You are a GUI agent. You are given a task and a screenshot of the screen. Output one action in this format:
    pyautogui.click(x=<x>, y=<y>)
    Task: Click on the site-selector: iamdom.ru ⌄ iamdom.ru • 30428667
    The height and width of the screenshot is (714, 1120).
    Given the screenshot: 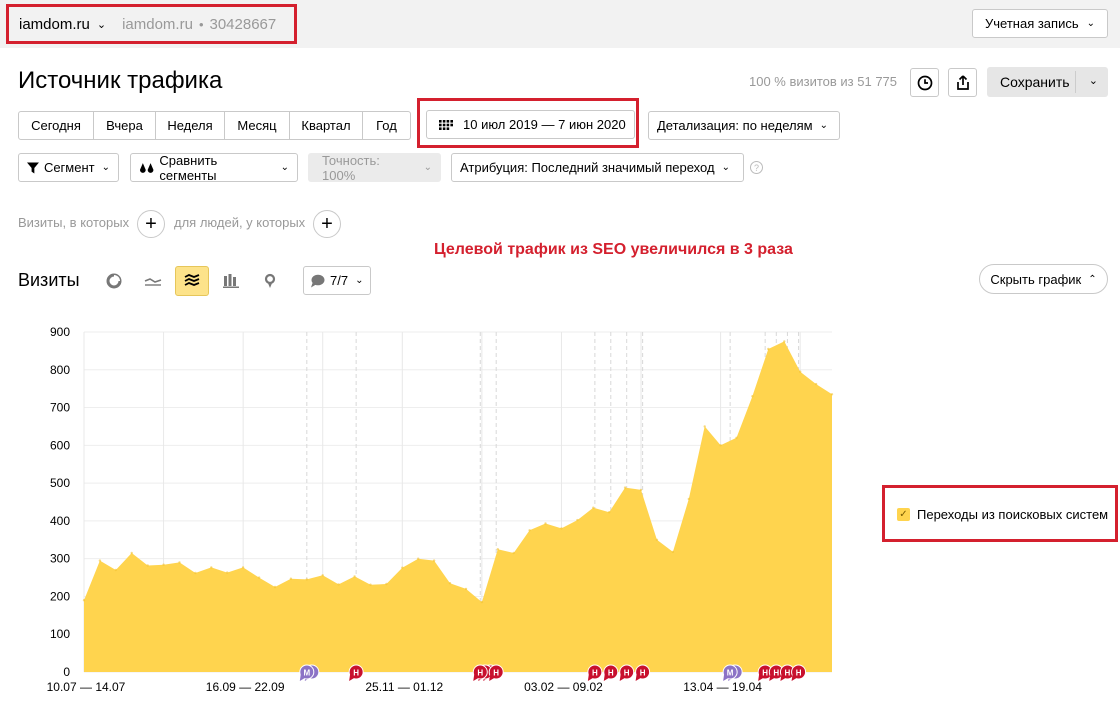 What is the action you would take?
    pyautogui.click(x=151, y=24)
    